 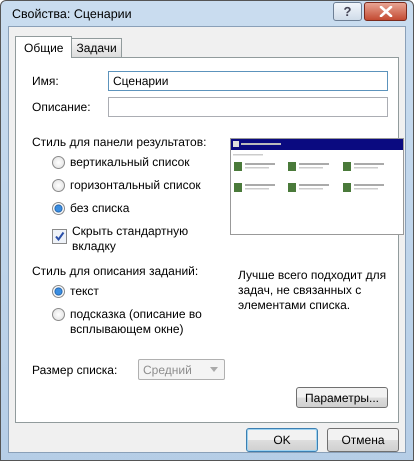 I want to click on group-label: Стиль для описания заданий:, so click(x=116, y=271).